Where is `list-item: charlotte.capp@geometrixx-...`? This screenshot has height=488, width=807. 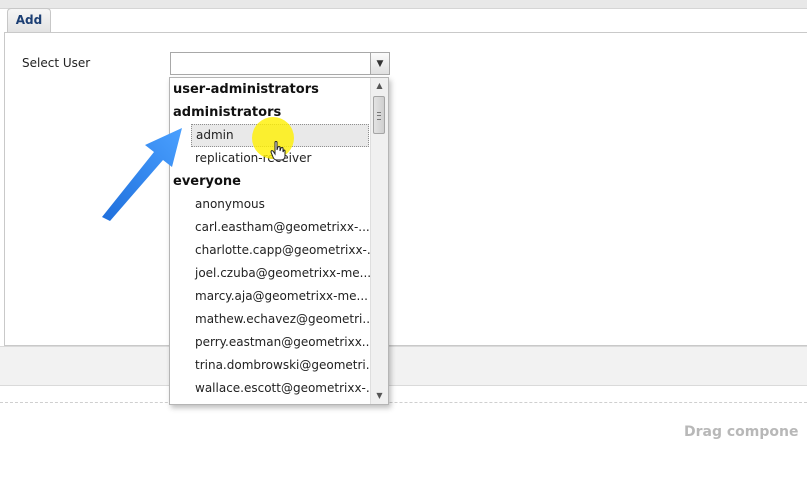 list-item: charlotte.capp@geometrixx-... is located at coordinates (270, 250).